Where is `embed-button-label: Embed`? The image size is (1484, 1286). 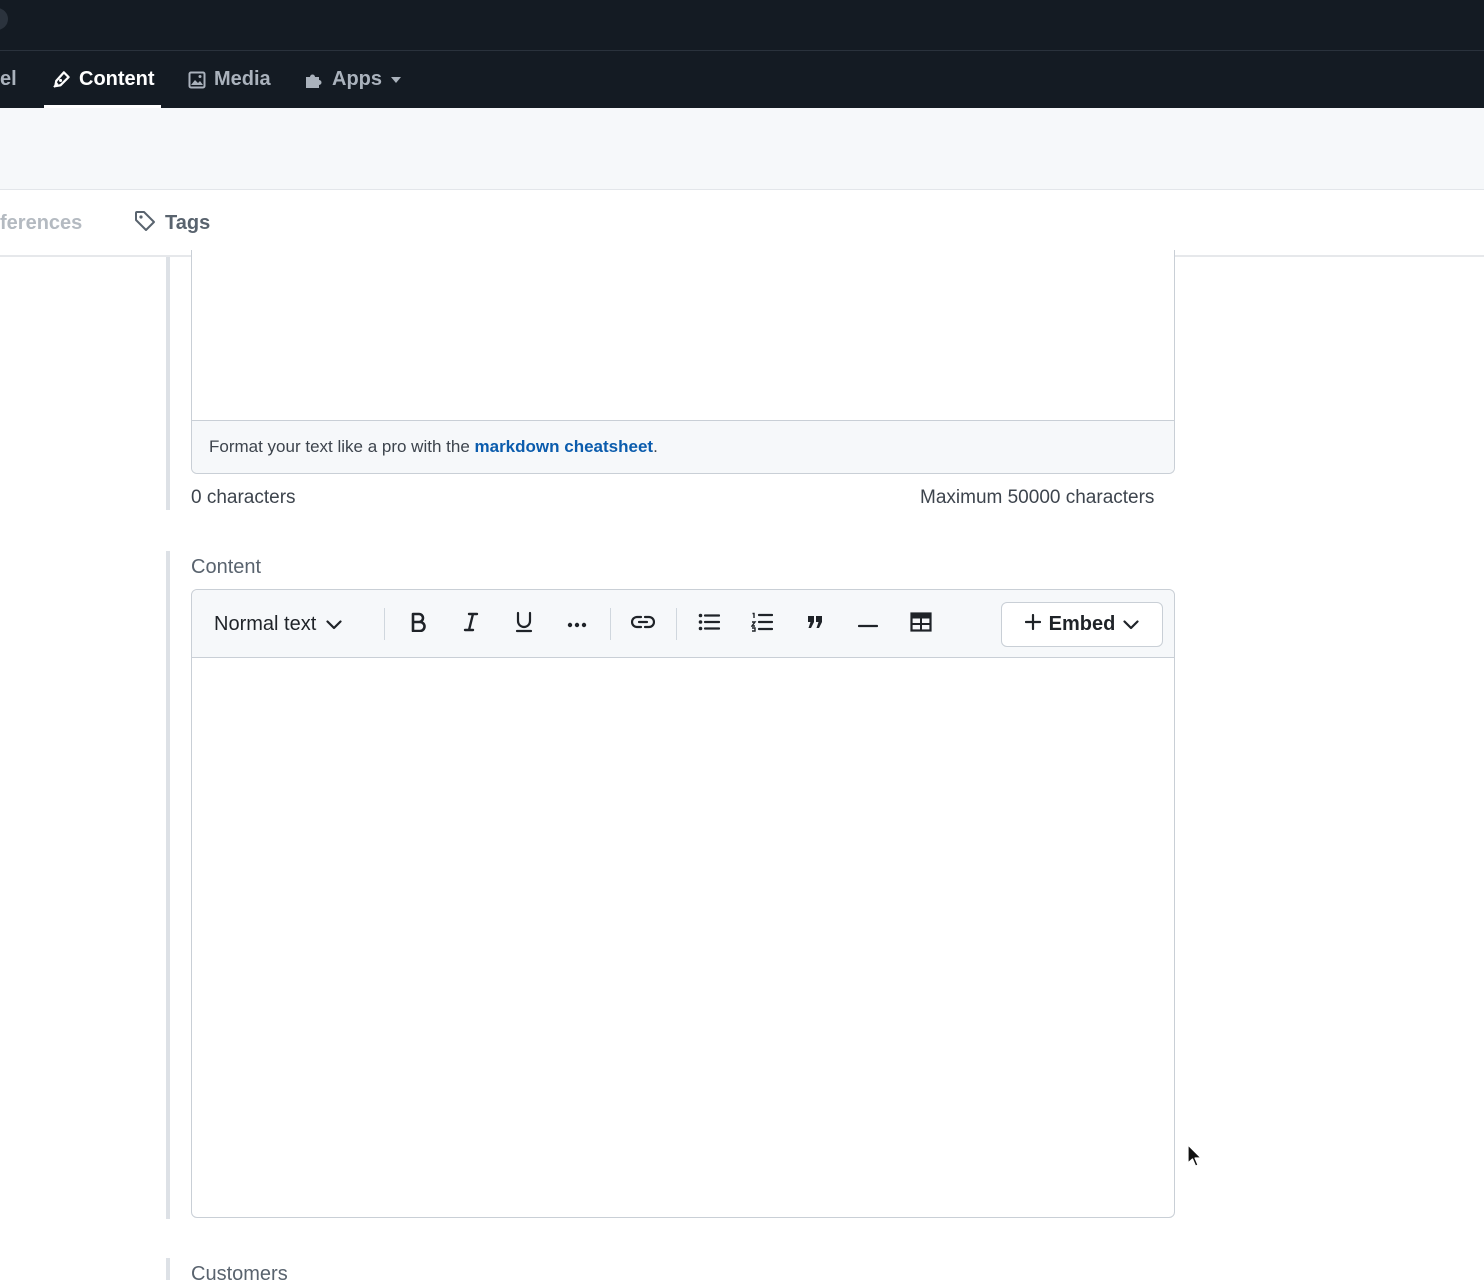 embed-button-label: Embed is located at coordinates (1082, 624).